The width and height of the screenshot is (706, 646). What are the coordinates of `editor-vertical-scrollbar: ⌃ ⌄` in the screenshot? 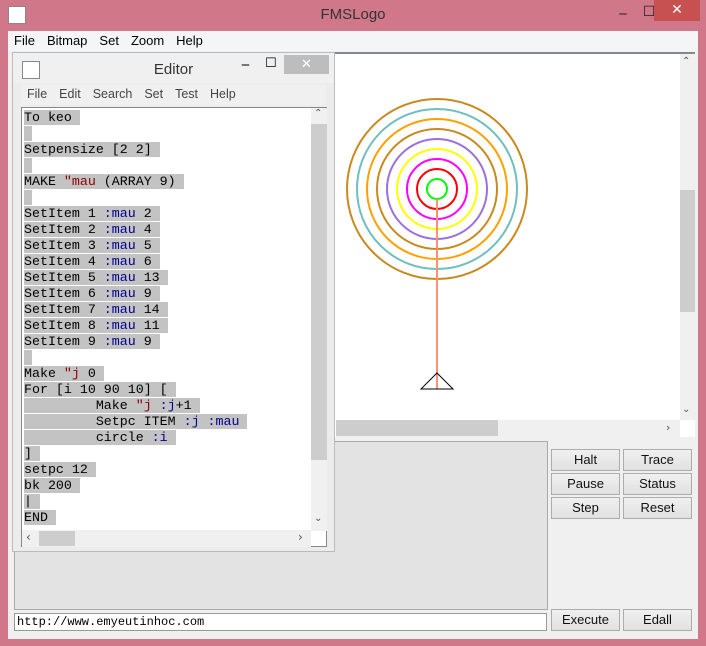 It's located at (319, 319).